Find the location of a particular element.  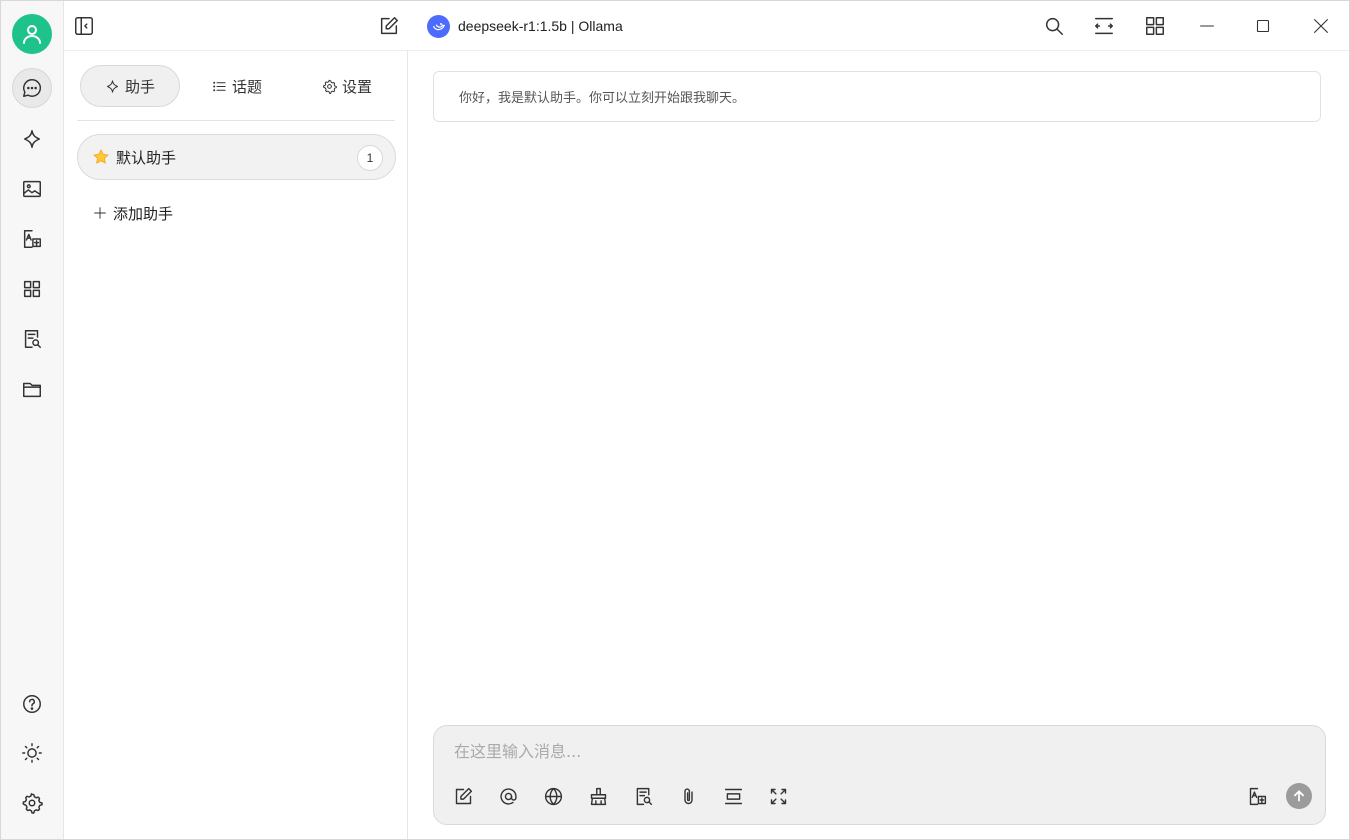

context-separator-button is located at coordinates (733, 796).